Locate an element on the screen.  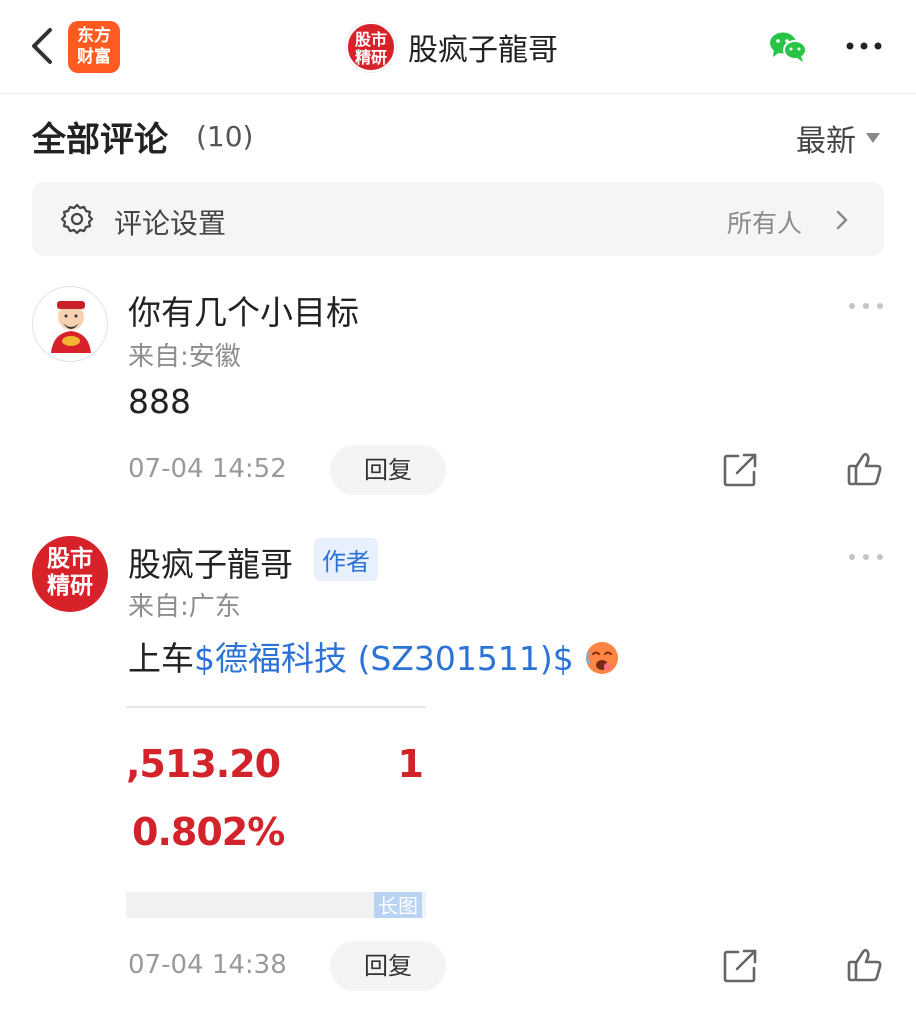
comment-text: 上车$德福科技 (SZ301511)$ is located at coordinates (374, 656).